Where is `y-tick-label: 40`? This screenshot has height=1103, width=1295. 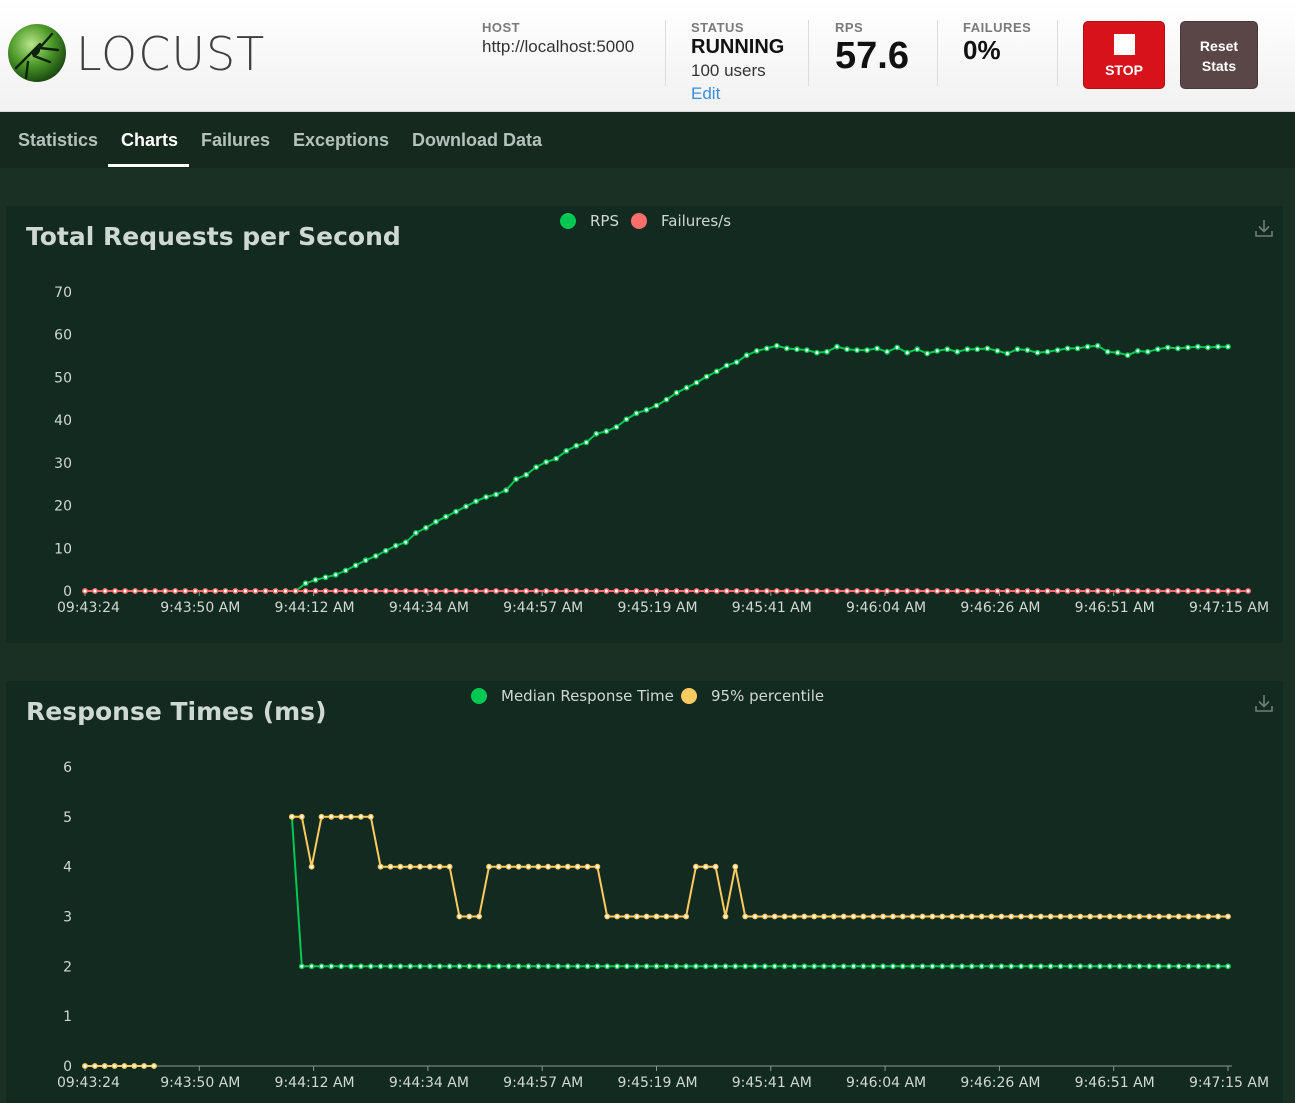
y-tick-label: 40 is located at coordinates (63, 421).